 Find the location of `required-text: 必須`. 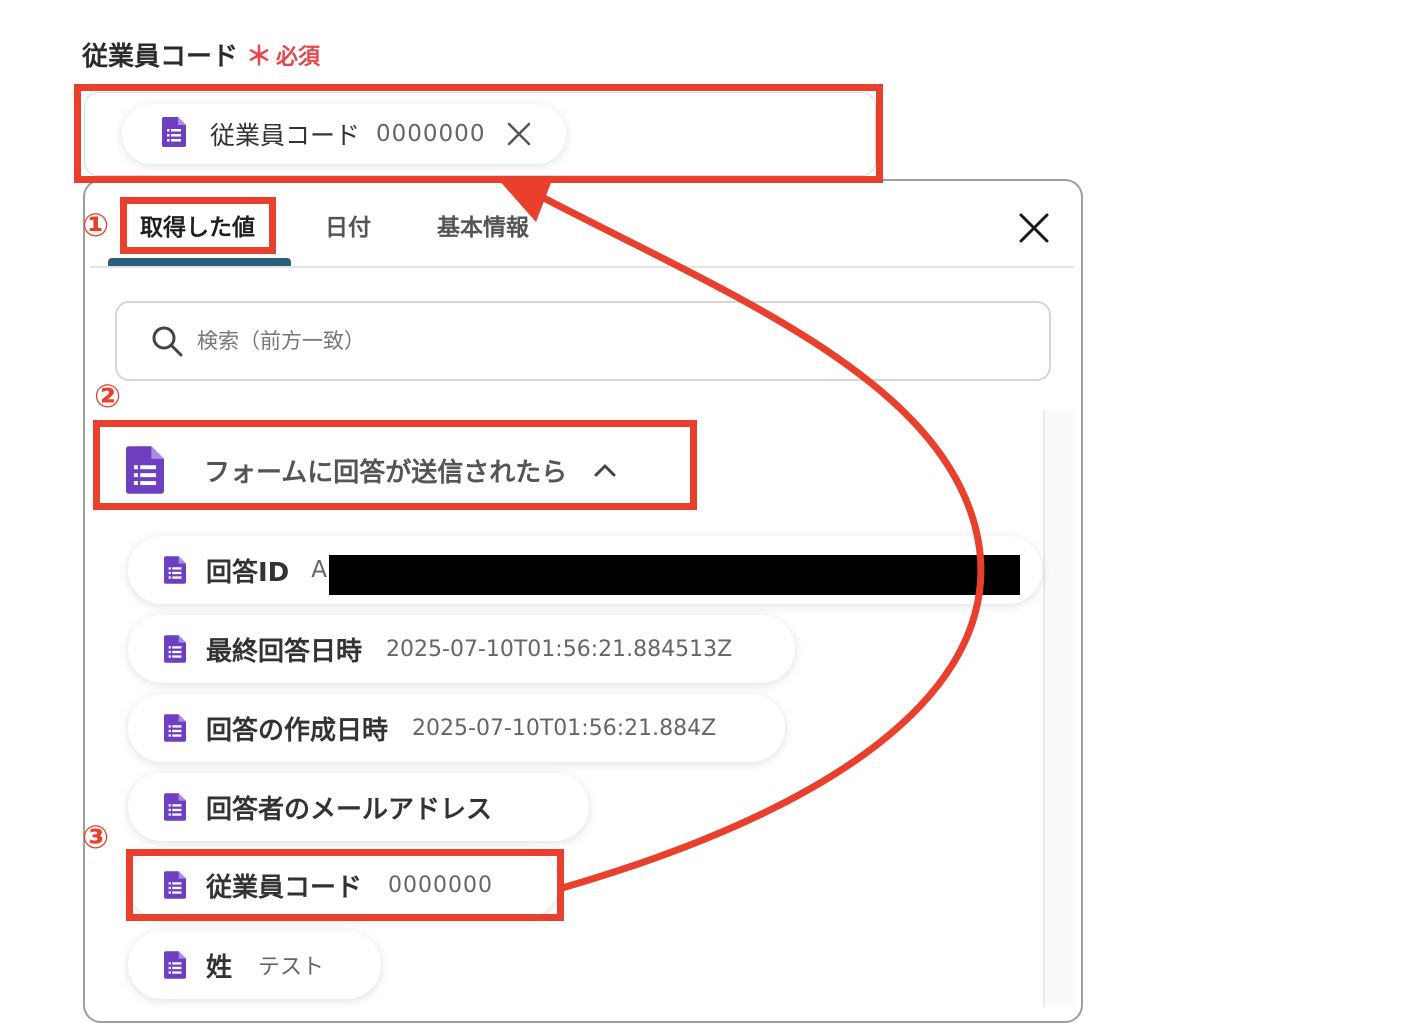

required-text: 必須 is located at coordinates (298, 57).